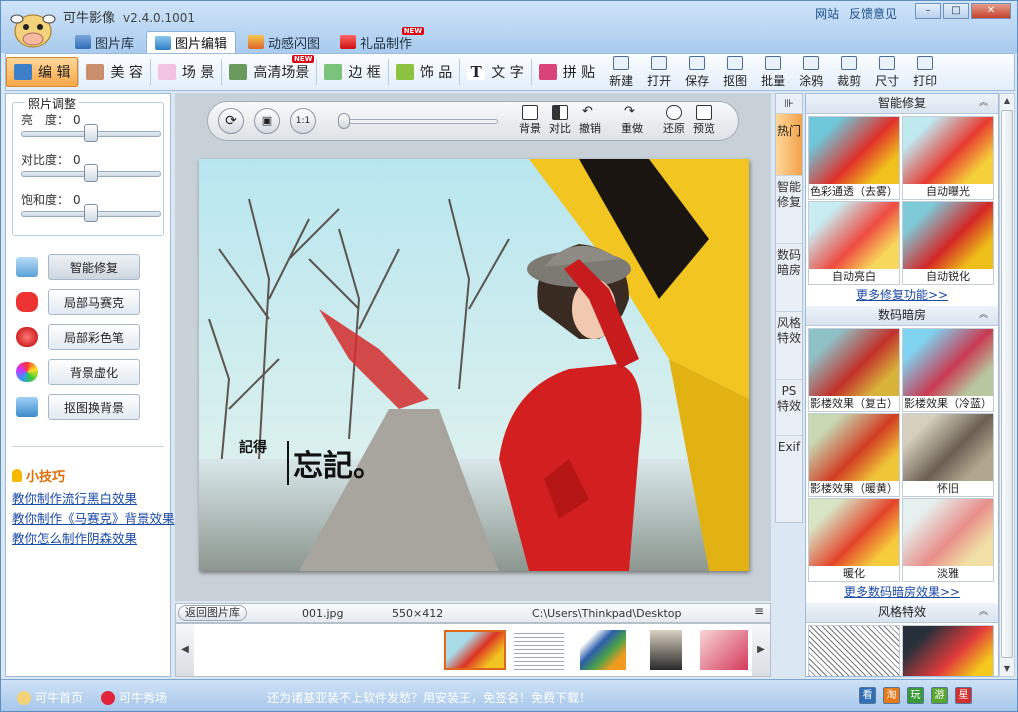 This screenshot has width=1018, height=712. I want to click on tool-beauty: 美 容, so click(114, 72).